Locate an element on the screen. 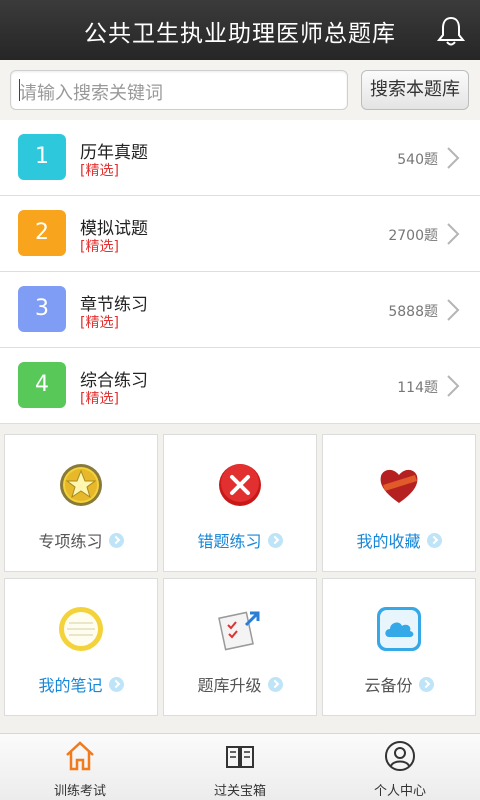  tab-label: 过关宝箱 is located at coordinates (239, 791).